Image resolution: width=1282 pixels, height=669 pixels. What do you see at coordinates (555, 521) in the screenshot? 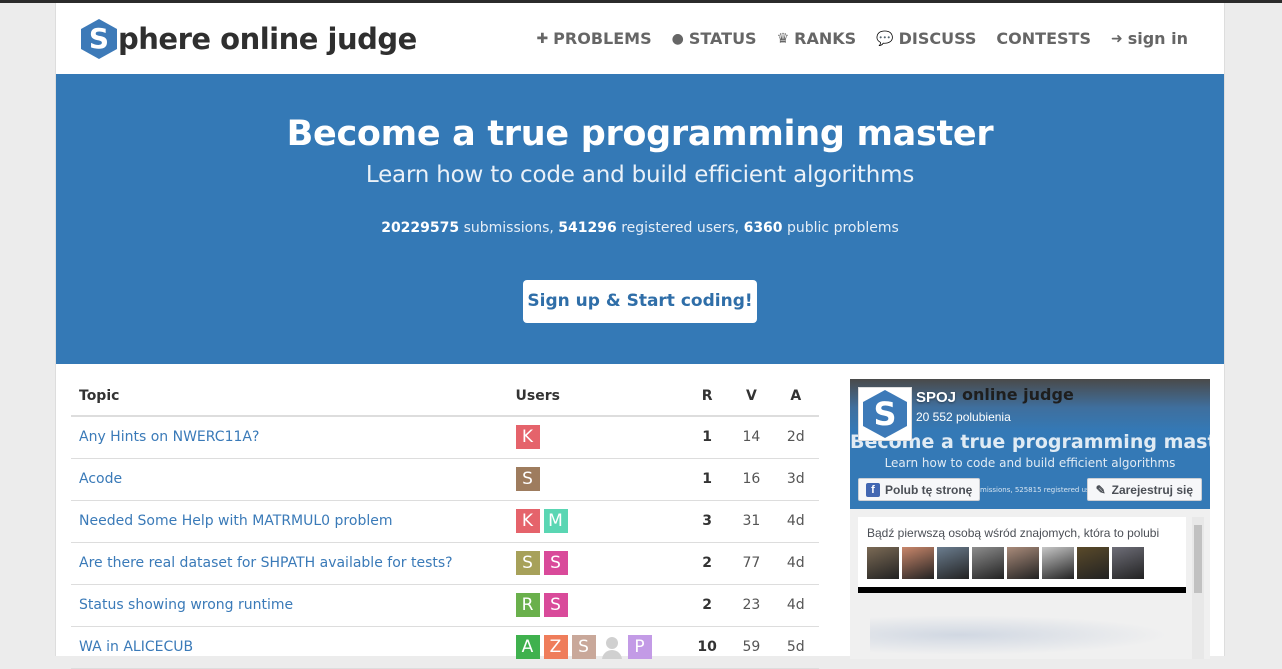
I see `user-avatar: M` at bounding box center [555, 521].